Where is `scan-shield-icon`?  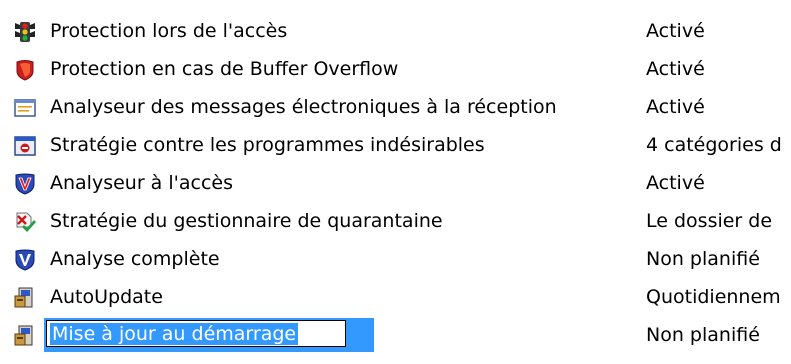 scan-shield-icon is located at coordinates (25, 260).